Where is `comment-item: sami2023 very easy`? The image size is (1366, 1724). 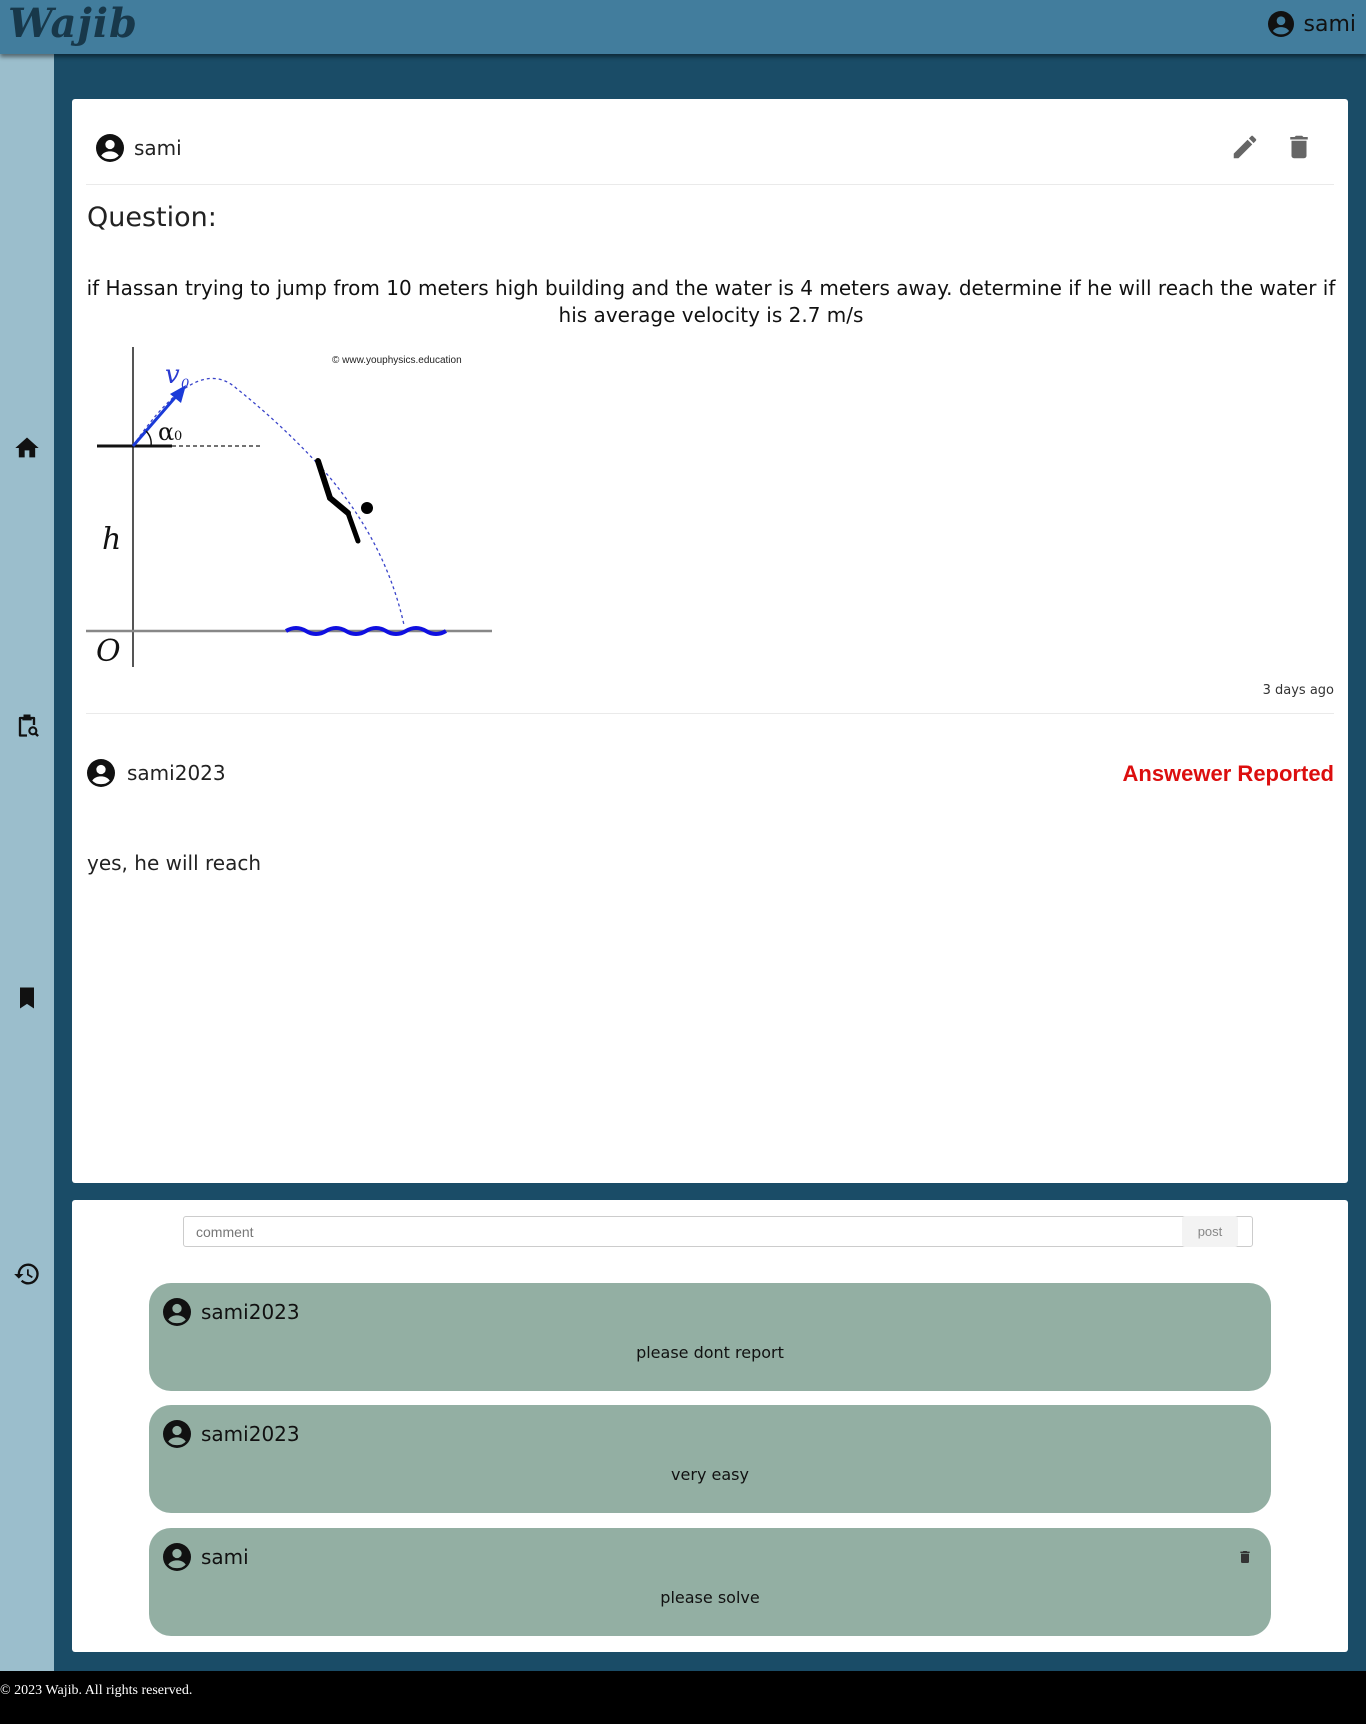 comment-item: sami2023 very easy is located at coordinates (710, 1459).